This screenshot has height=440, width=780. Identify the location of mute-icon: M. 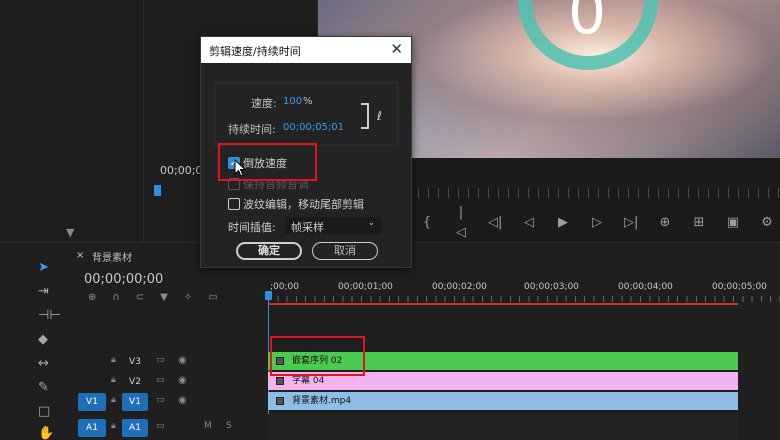
(208, 426).